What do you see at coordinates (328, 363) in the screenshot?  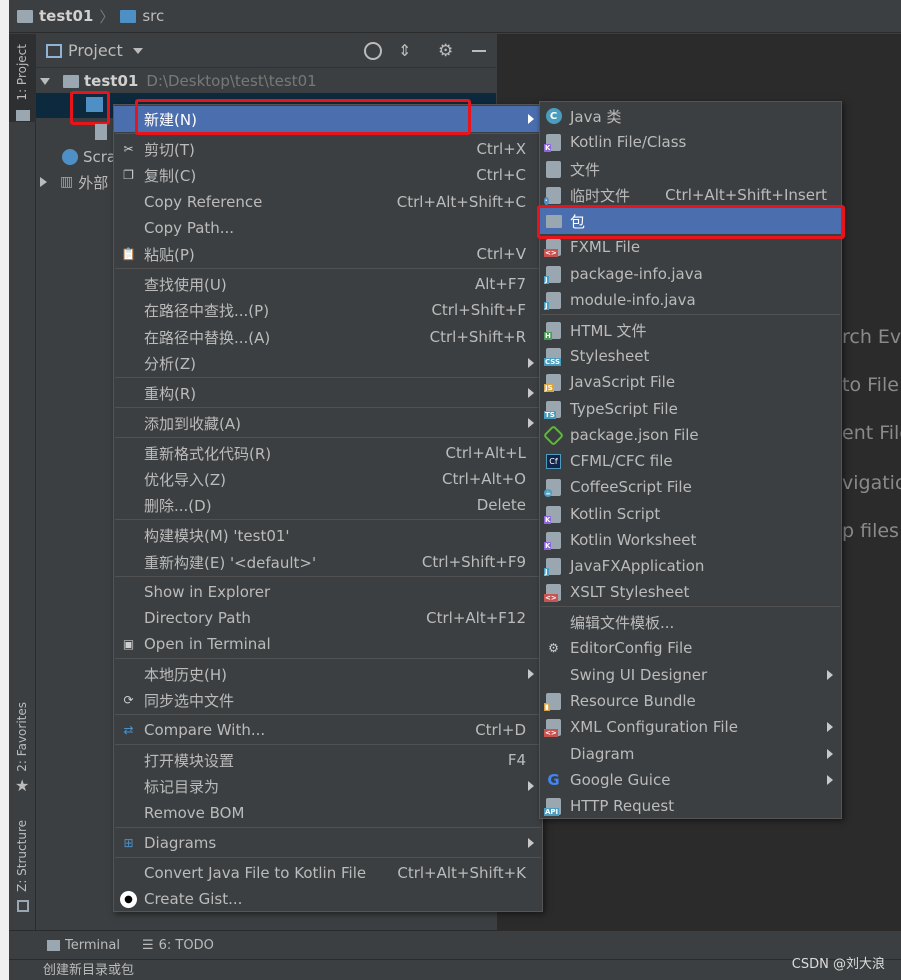 I see `menu-item-analyze: 分析(Z)` at bounding box center [328, 363].